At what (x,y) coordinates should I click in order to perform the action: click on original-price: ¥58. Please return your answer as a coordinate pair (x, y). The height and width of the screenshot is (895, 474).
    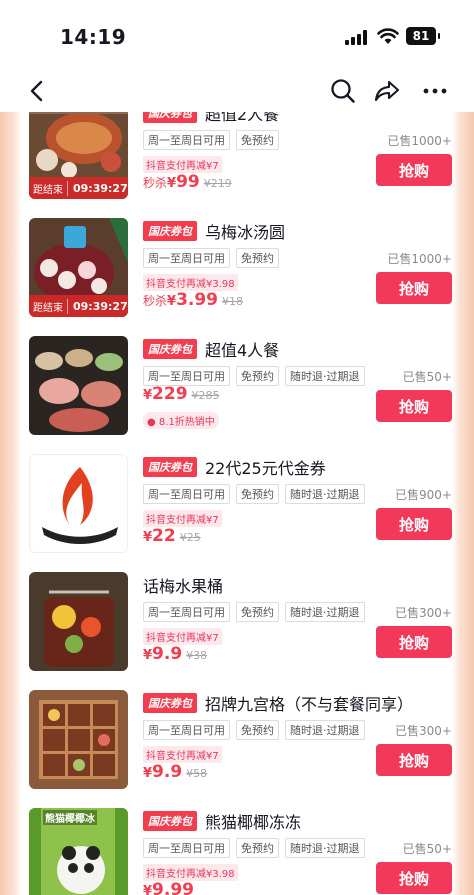
    Looking at the image, I should click on (197, 773).